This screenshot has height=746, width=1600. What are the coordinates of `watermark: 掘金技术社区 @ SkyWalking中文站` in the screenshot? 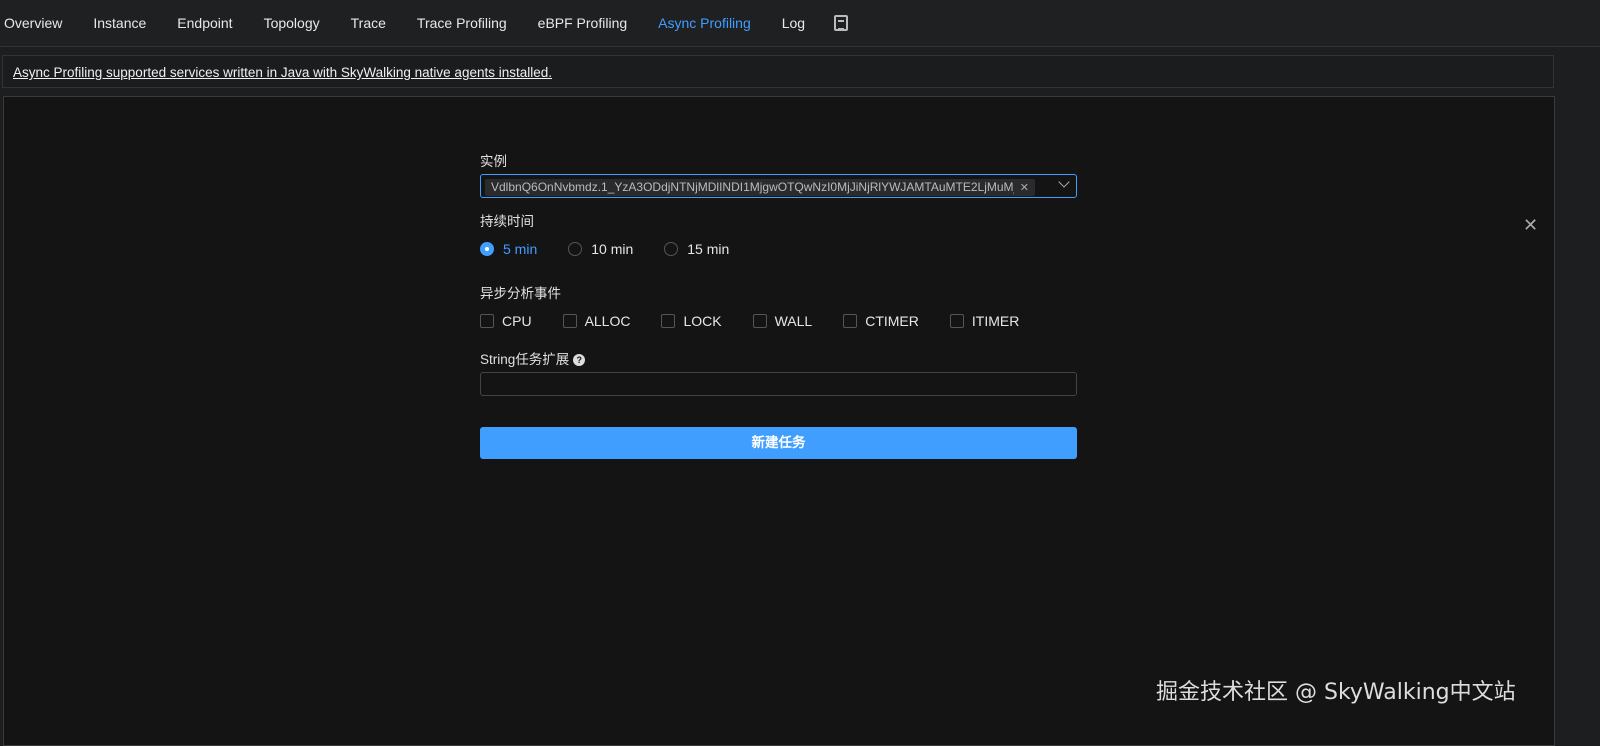 It's located at (1336, 692).